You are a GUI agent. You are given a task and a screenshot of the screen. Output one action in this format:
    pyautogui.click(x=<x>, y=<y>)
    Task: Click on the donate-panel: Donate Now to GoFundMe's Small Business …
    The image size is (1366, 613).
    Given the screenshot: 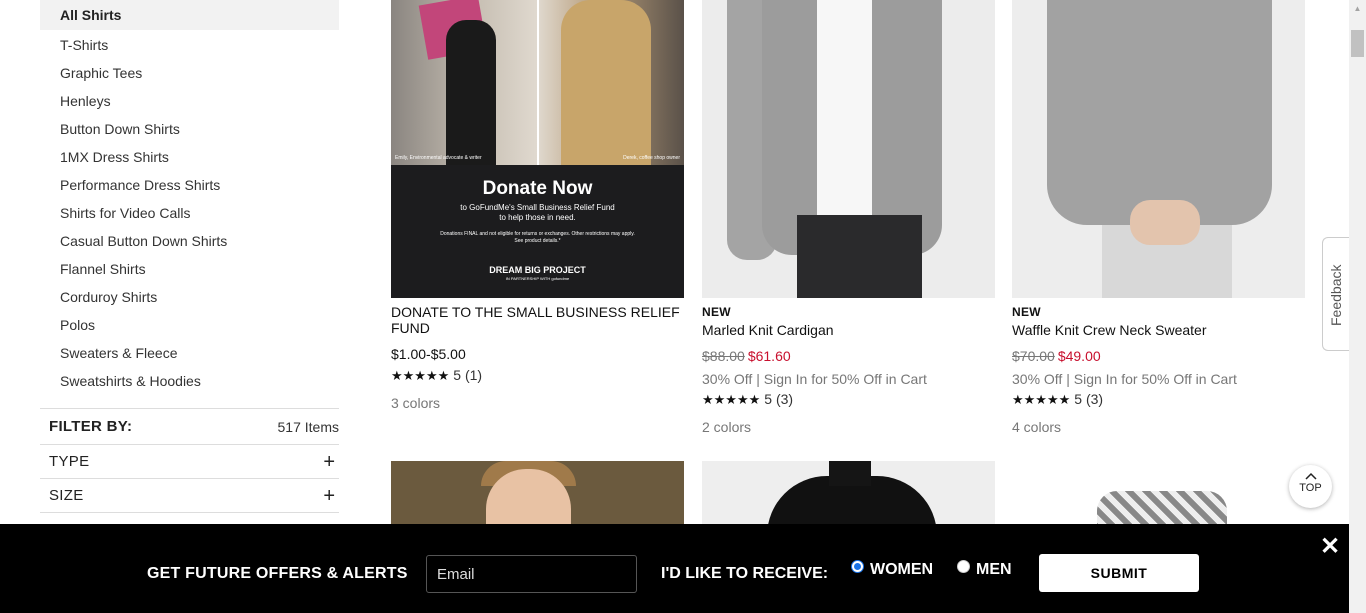 What is the action you would take?
    pyautogui.click(x=537, y=231)
    